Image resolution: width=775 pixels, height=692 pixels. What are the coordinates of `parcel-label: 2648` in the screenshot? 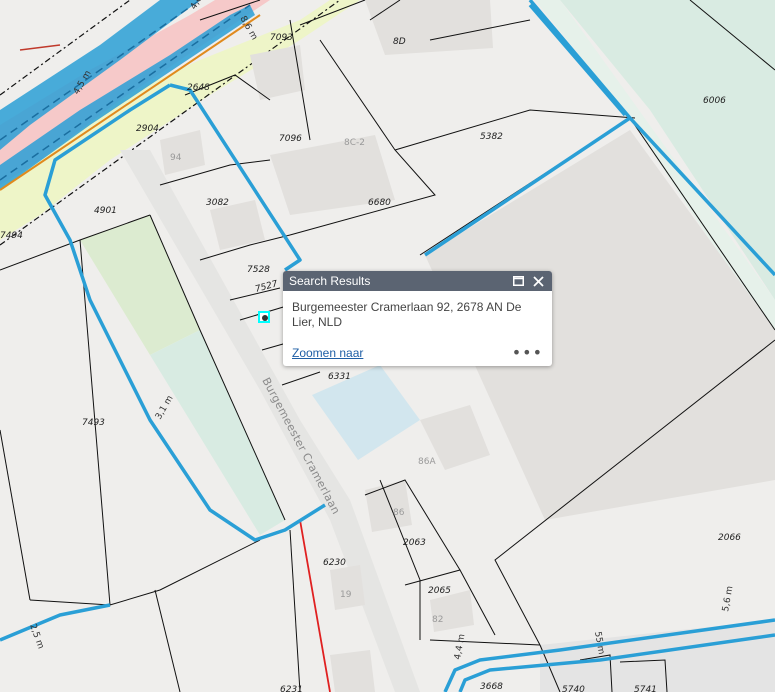 It's located at (198, 88).